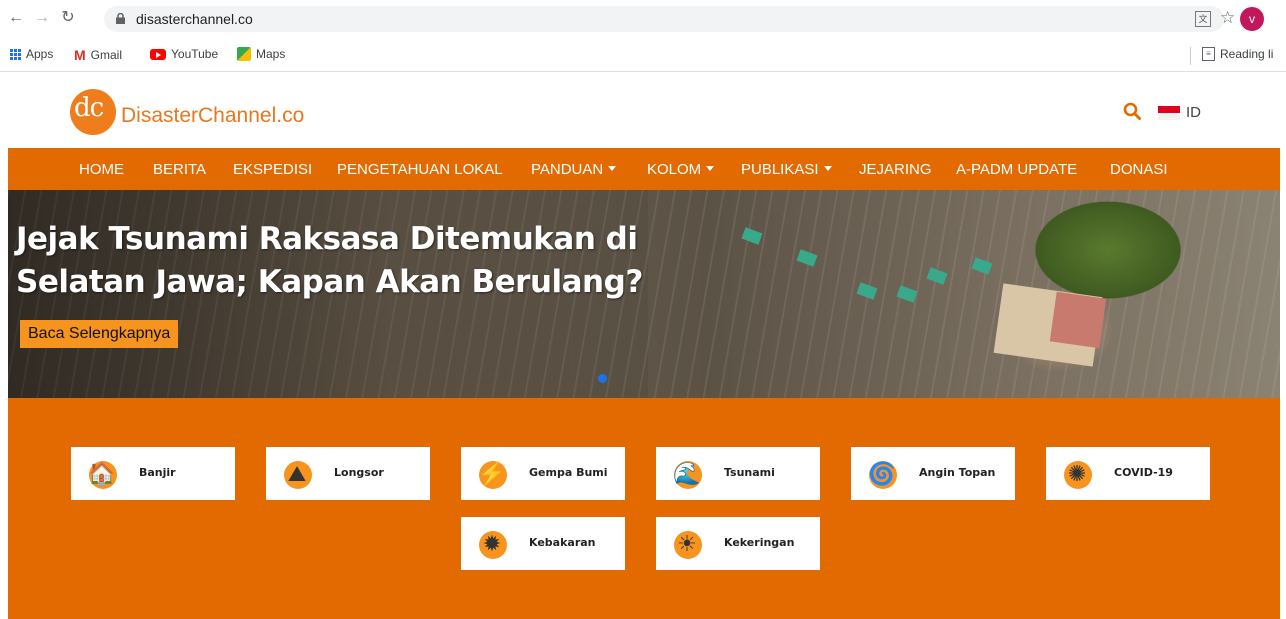 Image resolution: width=1286 pixels, height=619 pixels. I want to click on nav-label: PUBLIKASI, so click(780, 169).